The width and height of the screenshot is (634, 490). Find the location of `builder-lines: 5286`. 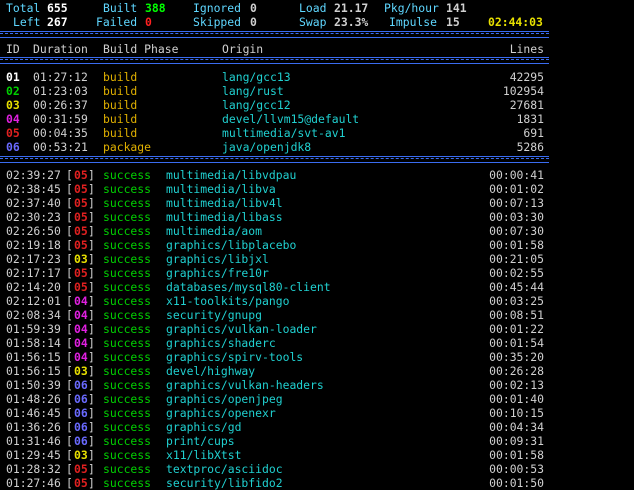

builder-lines: 5286 is located at coordinates (530, 147).